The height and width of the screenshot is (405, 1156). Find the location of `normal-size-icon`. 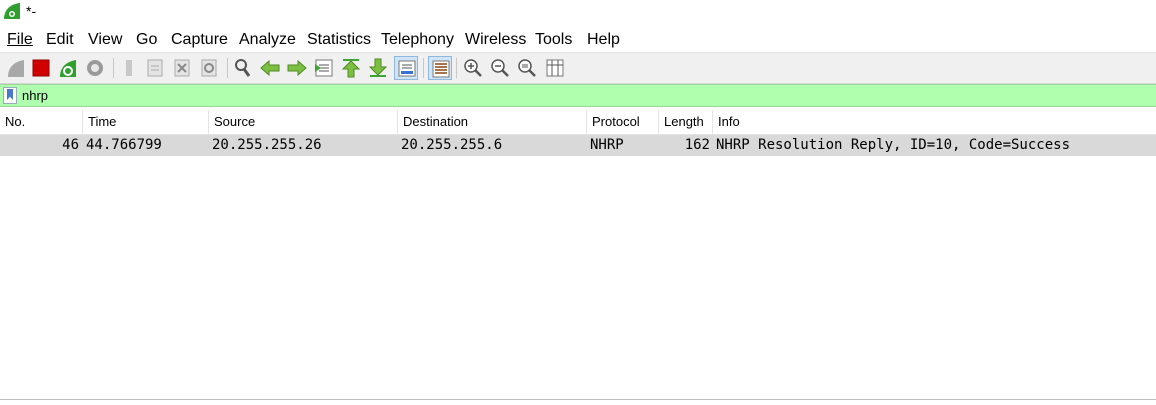

normal-size-icon is located at coordinates (527, 68).